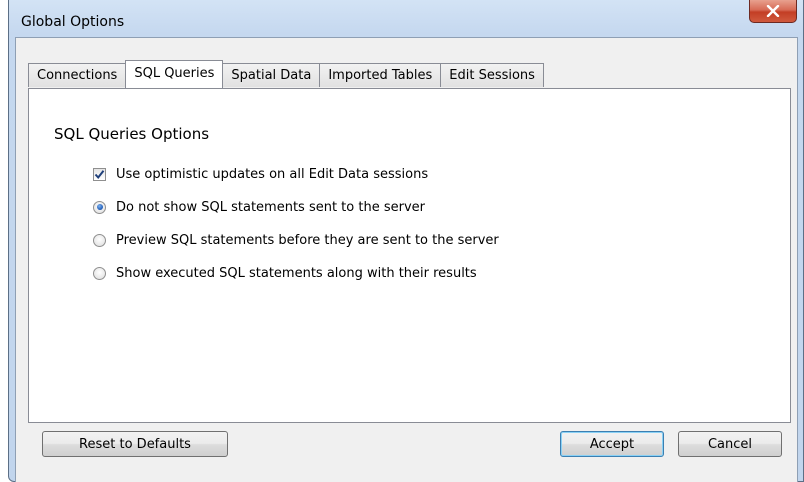 The width and height of the screenshot is (804, 482). Describe the element at coordinates (174, 74) in the screenshot. I see `tab-sql-queries: SQL Queries` at that location.